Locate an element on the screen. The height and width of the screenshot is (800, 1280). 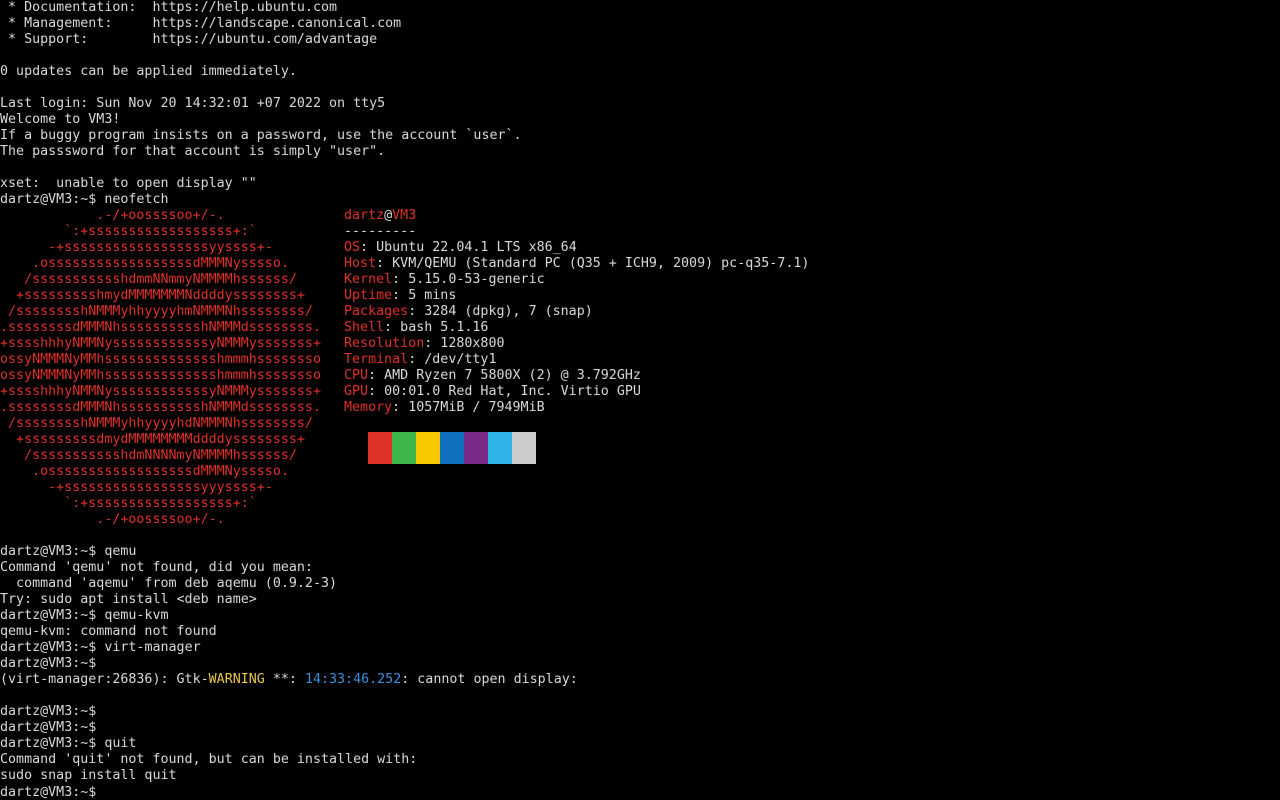
sysinfo-row: CPU: AMD Ryzen 7 5800X (2) @ 3.792GHz is located at coordinates (492, 376).